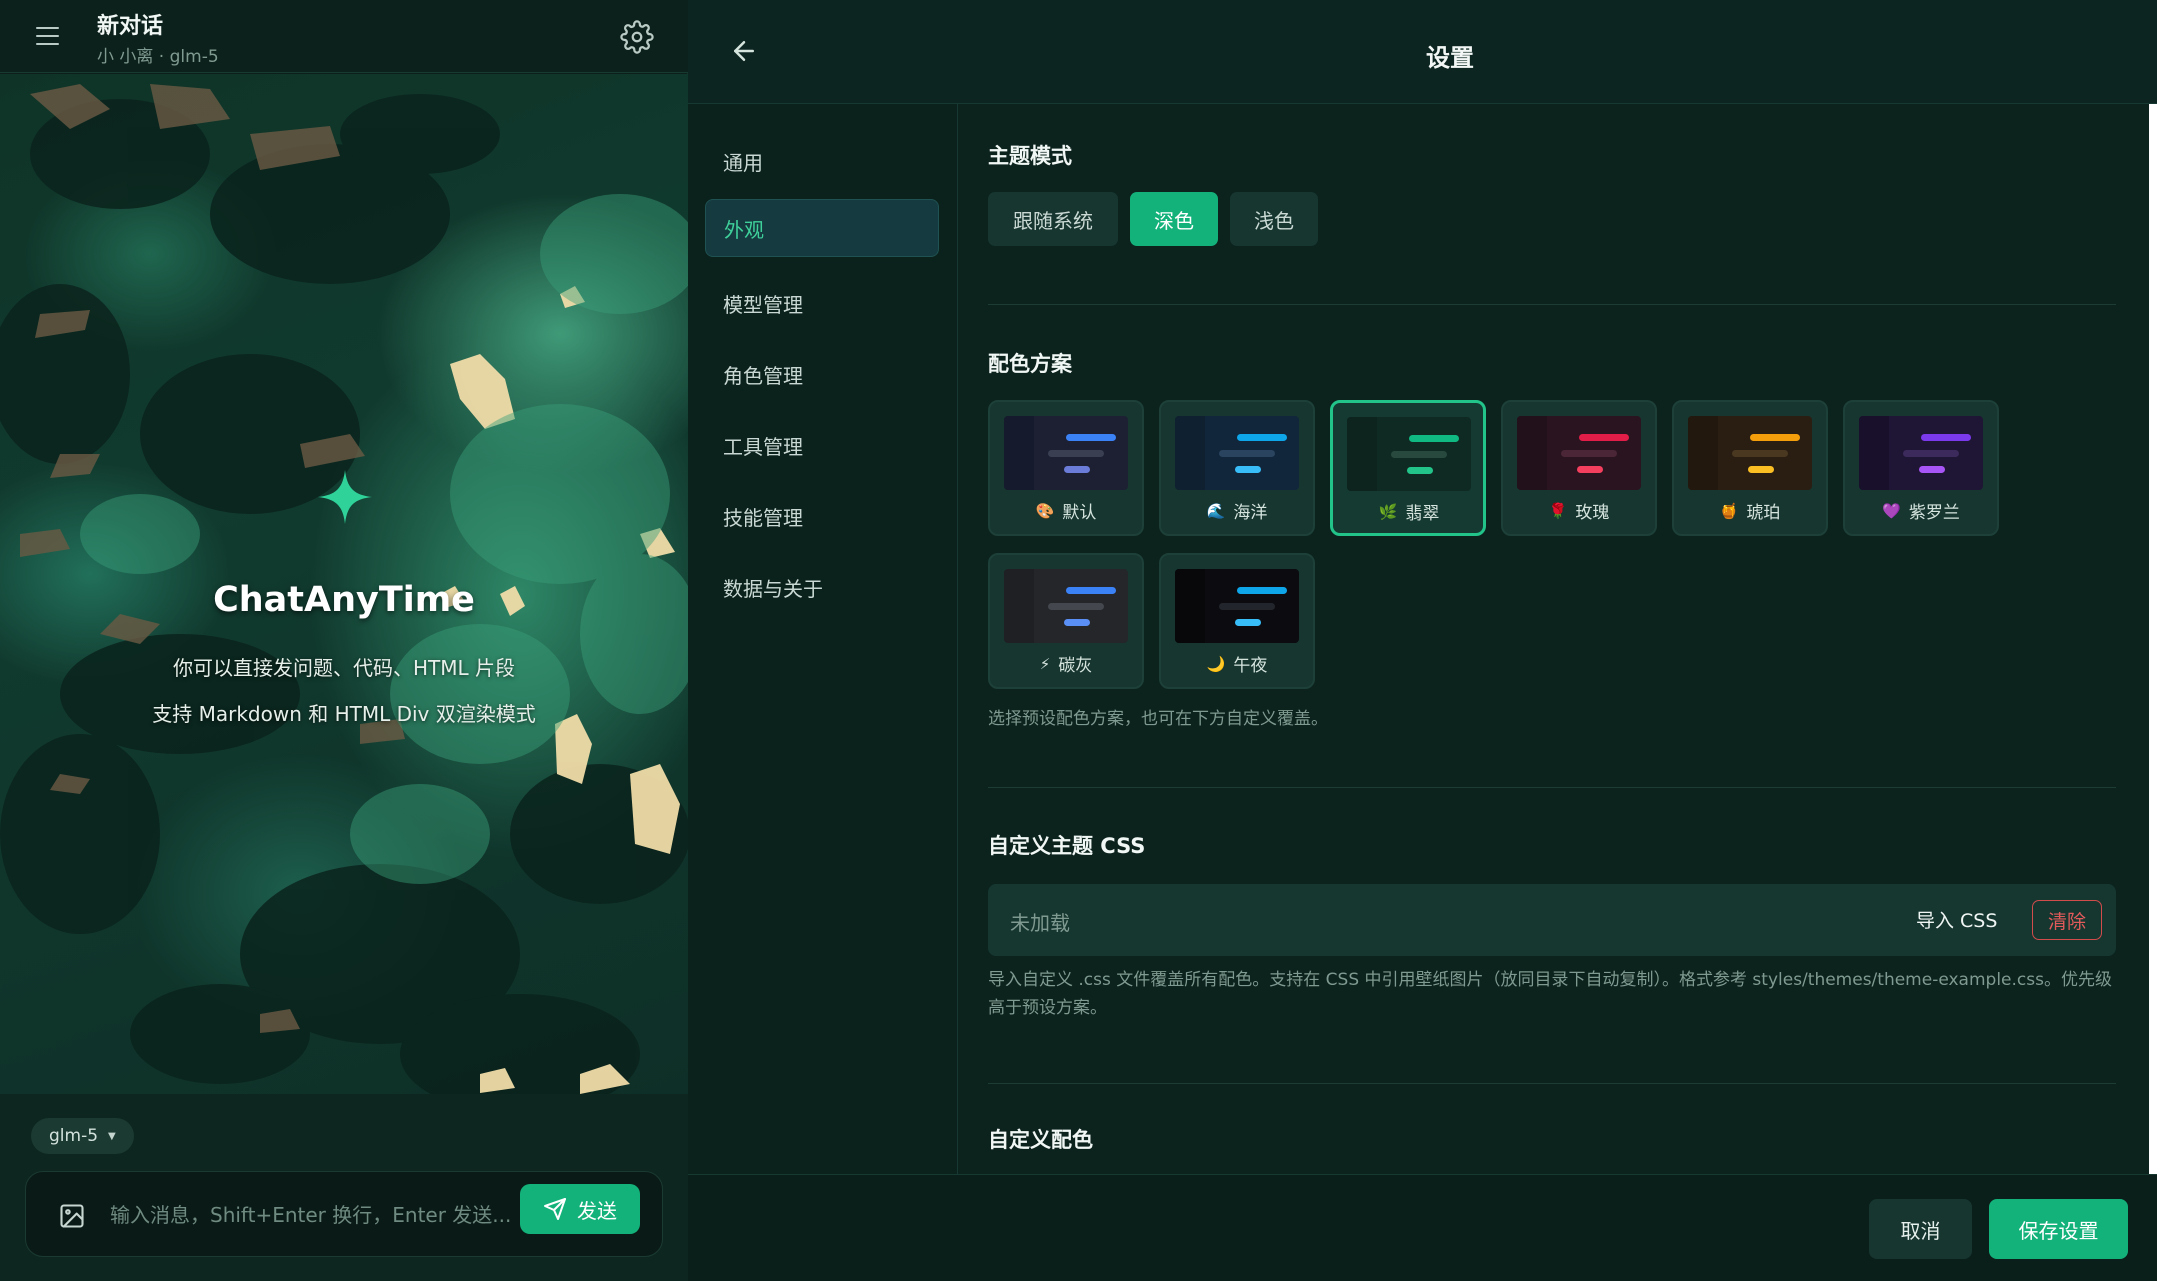  I want to click on settings-button, so click(637, 37).